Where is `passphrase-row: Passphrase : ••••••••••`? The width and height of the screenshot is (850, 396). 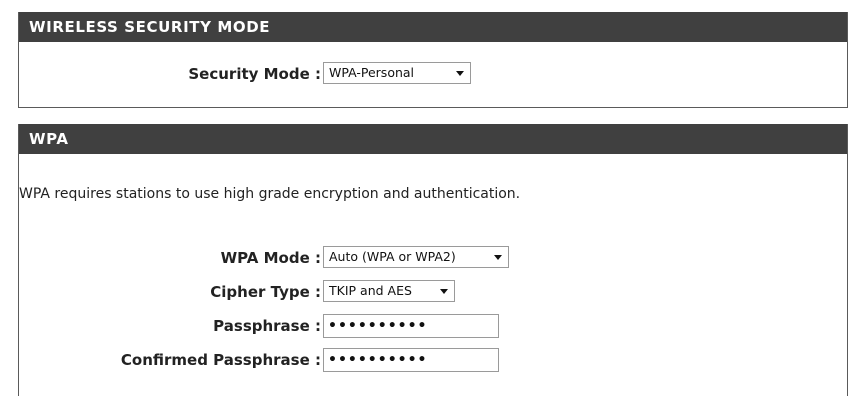 passphrase-row: Passphrase : •••••••••• is located at coordinates (434, 326).